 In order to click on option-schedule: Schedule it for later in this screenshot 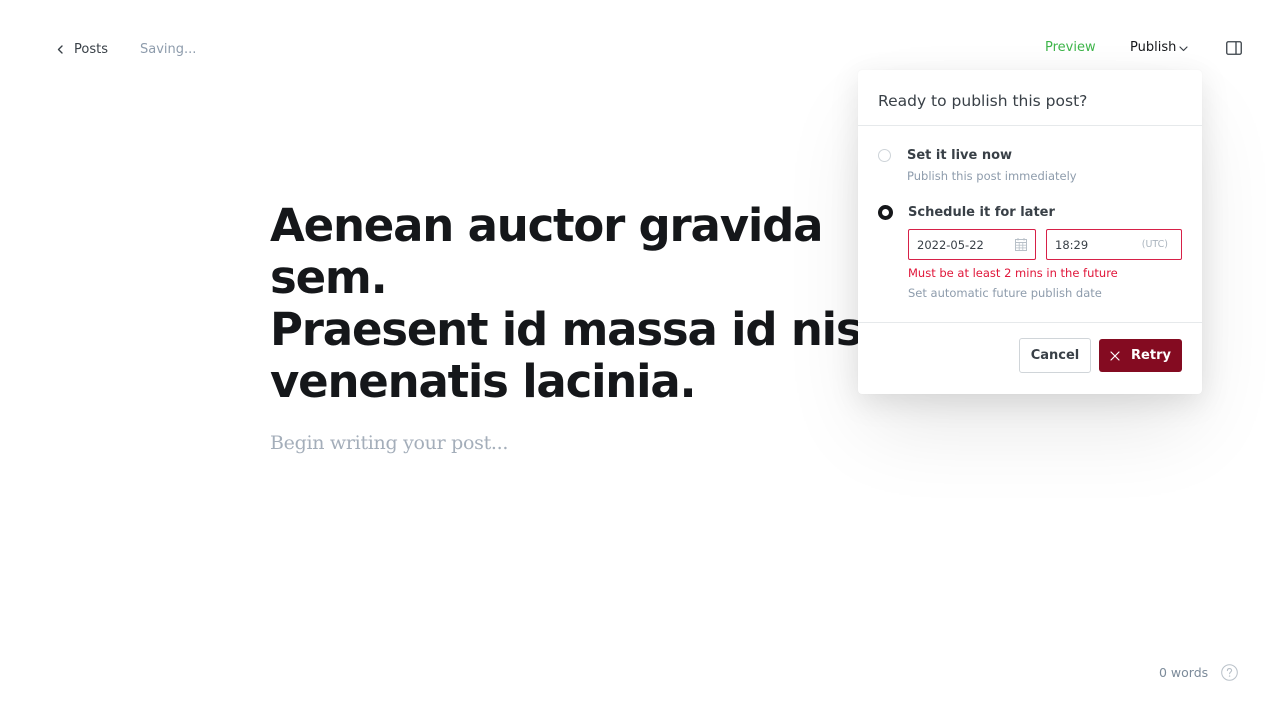, I will do `click(966, 212)`.